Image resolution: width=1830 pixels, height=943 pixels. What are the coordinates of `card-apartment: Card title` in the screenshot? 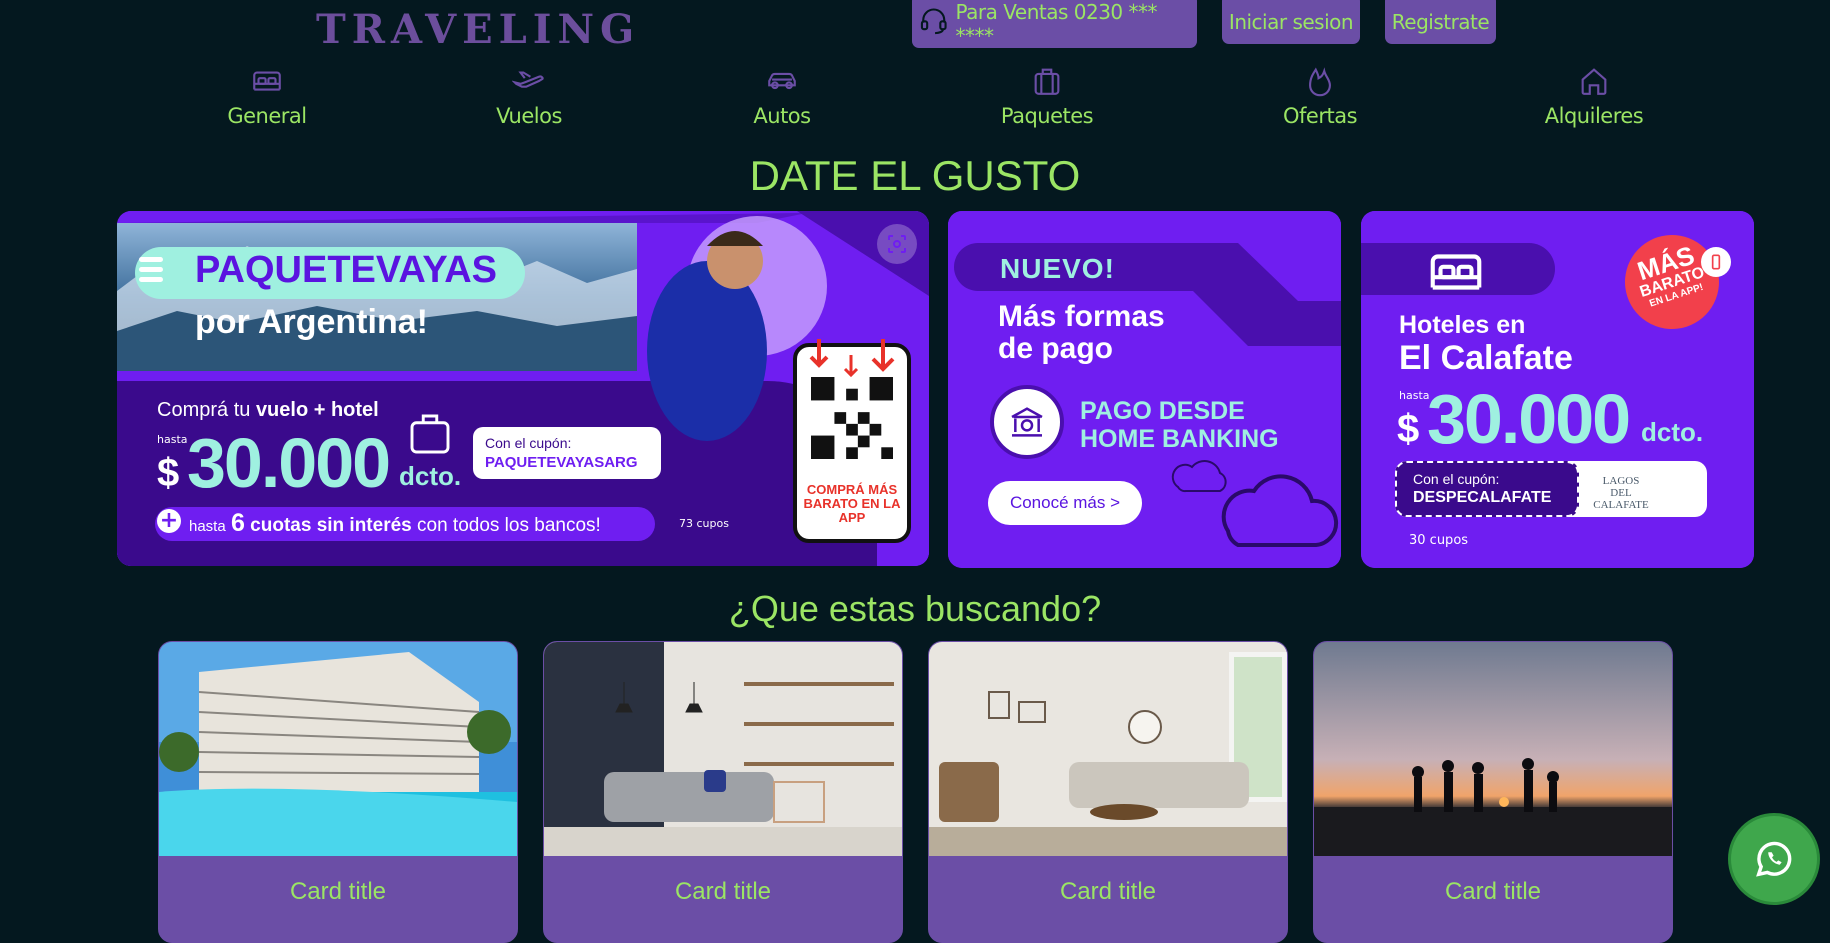 It's located at (723, 792).